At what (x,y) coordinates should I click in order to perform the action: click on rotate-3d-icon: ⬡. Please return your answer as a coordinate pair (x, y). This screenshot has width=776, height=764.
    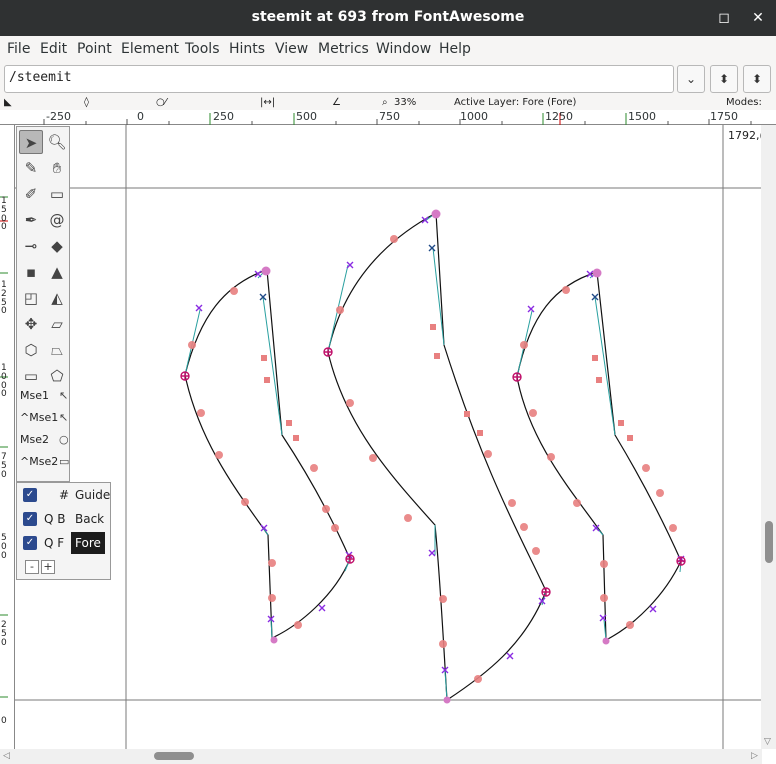
    Looking at the image, I should click on (31, 350).